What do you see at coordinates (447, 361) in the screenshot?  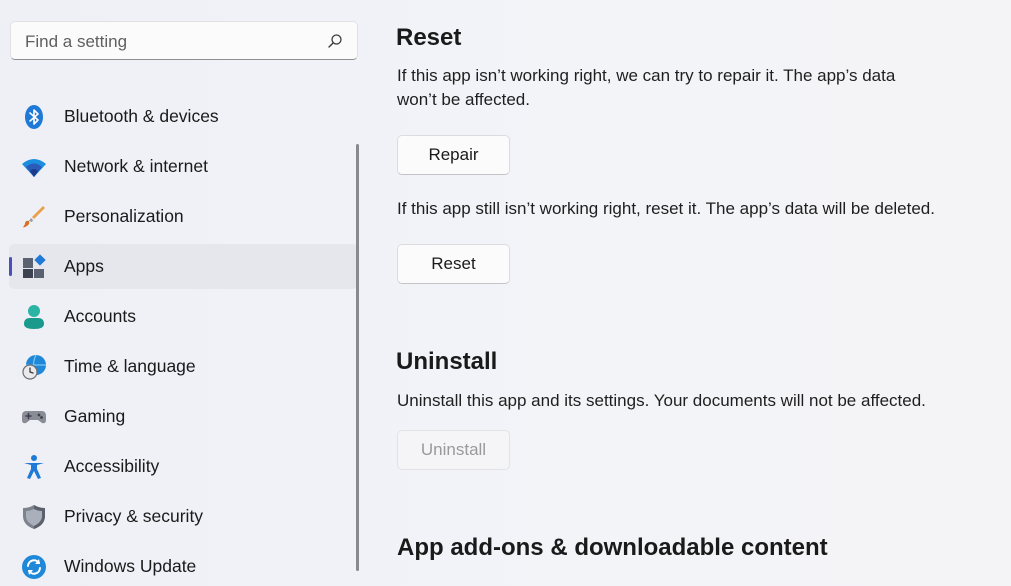 I see `uninstall-section-title: Uninstall` at bounding box center [447, 361].